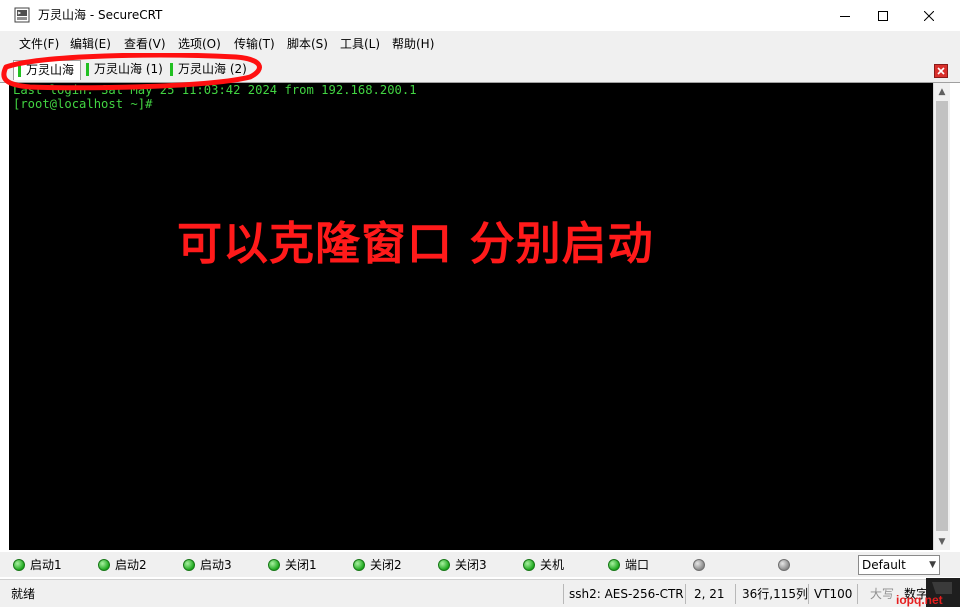 Image resolution: width=960 pixels, height=607 pixels. Describe the element at coordinates (131, 565) in the screenshot. I see `button-label: 启动2` at that location.